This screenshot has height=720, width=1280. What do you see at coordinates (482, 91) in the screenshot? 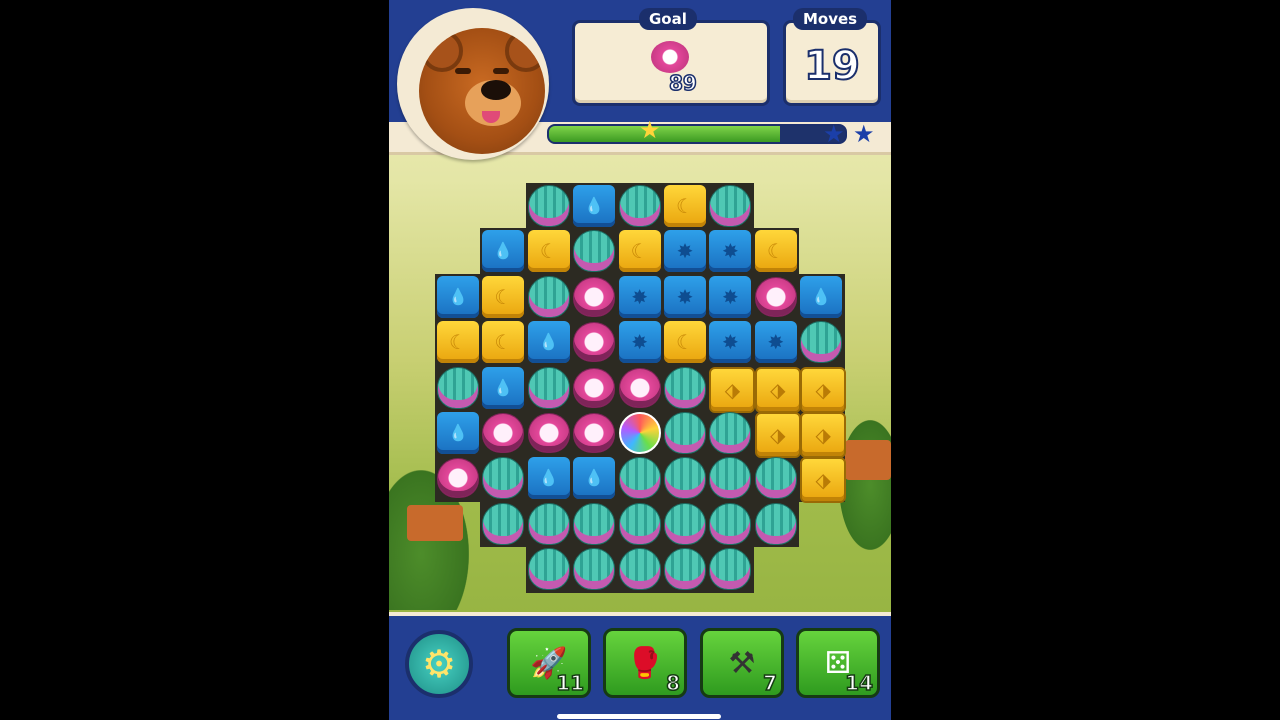
I see `bear-avatar` at bounding box center [482, 91].